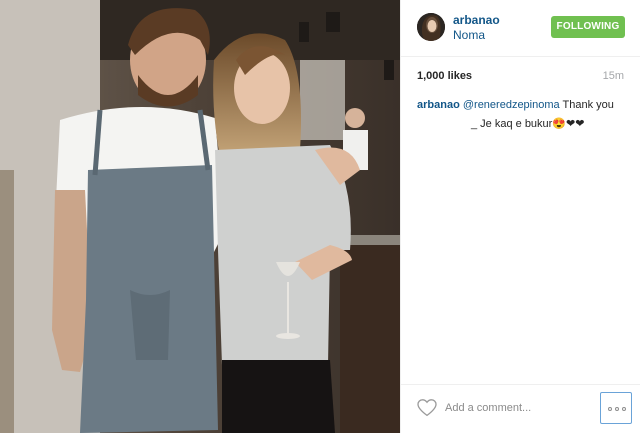 This screenshot has height=433, width=640. Describe the element at coordinates (444, 76) in the screenshot. I see `likes-count: 1,000 likes` at that location.